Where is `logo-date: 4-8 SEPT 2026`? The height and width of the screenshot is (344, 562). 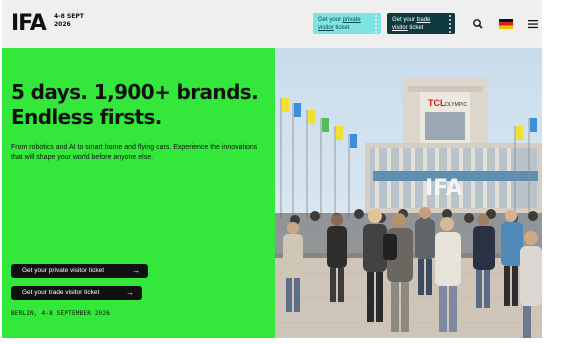
logo-date: 4-8 SEPT 2026 is located at coordinates (69, 21).